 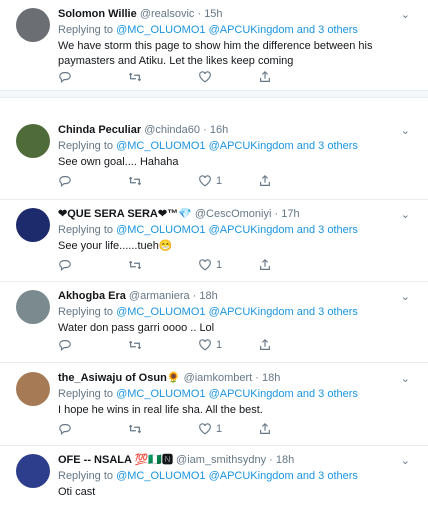 What do you see at coordinates (115, 460) in the screenshot?
I see `user-name: OFE -- NSALA 💯🇳🇬🅽` at bounding box center [115, 460].